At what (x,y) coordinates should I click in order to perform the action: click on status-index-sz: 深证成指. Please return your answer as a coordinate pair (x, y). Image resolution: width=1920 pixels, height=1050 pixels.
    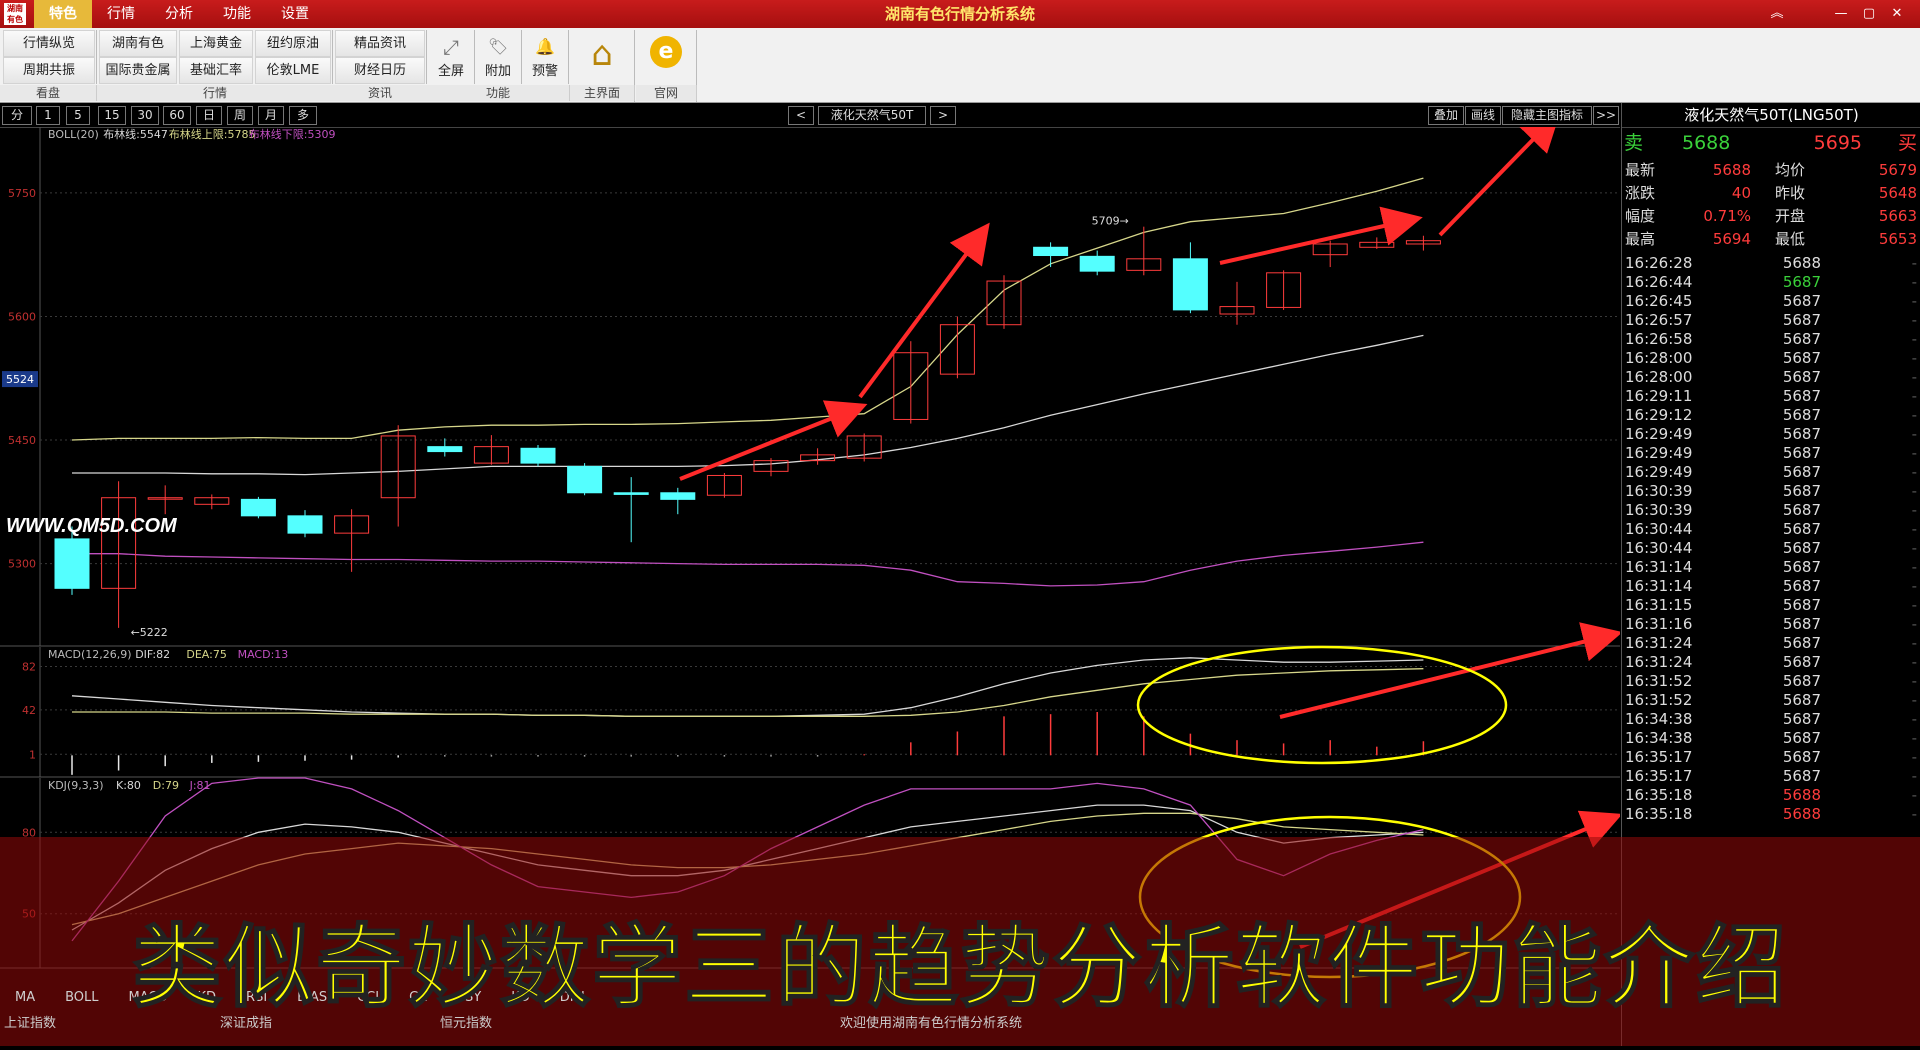
    Looking at the image, I should click on (246, 1023).